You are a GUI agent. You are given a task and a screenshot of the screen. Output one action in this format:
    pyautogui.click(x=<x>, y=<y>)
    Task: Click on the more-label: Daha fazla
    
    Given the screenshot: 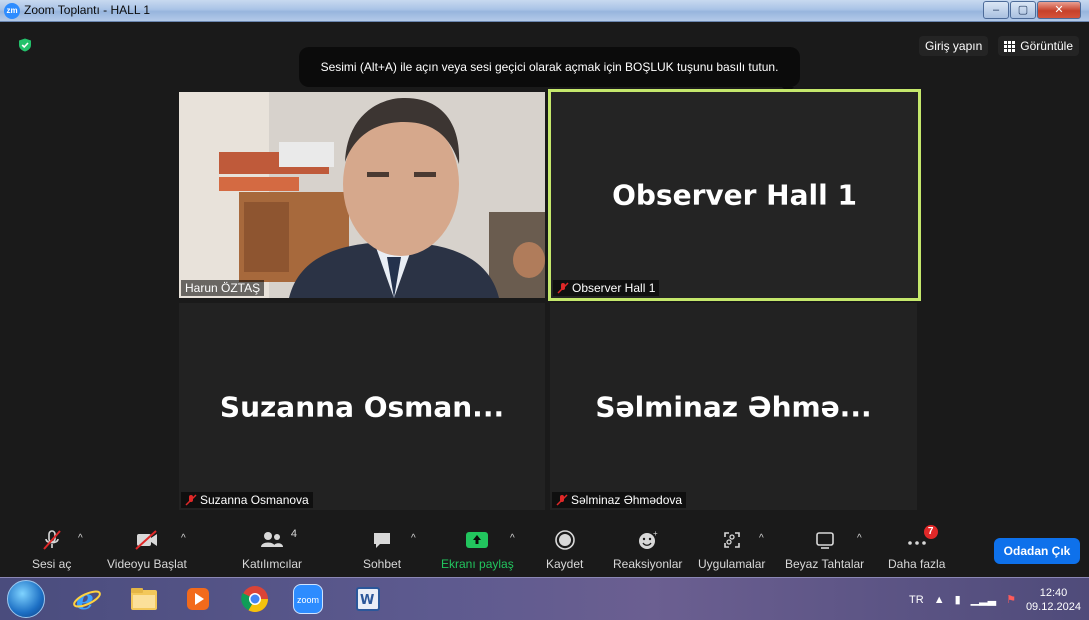 What is the action you would take?
    pyautogui.click(x=917, y=564)
    